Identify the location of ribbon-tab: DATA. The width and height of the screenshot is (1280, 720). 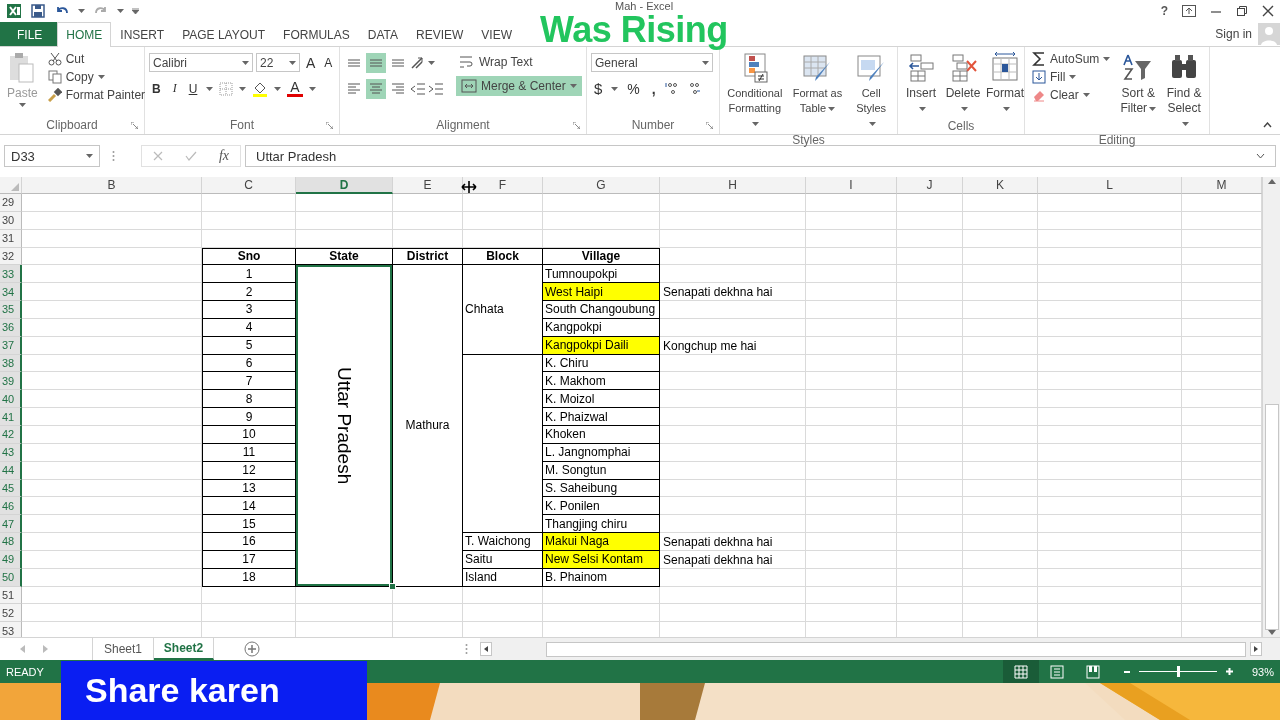
(382, 34).